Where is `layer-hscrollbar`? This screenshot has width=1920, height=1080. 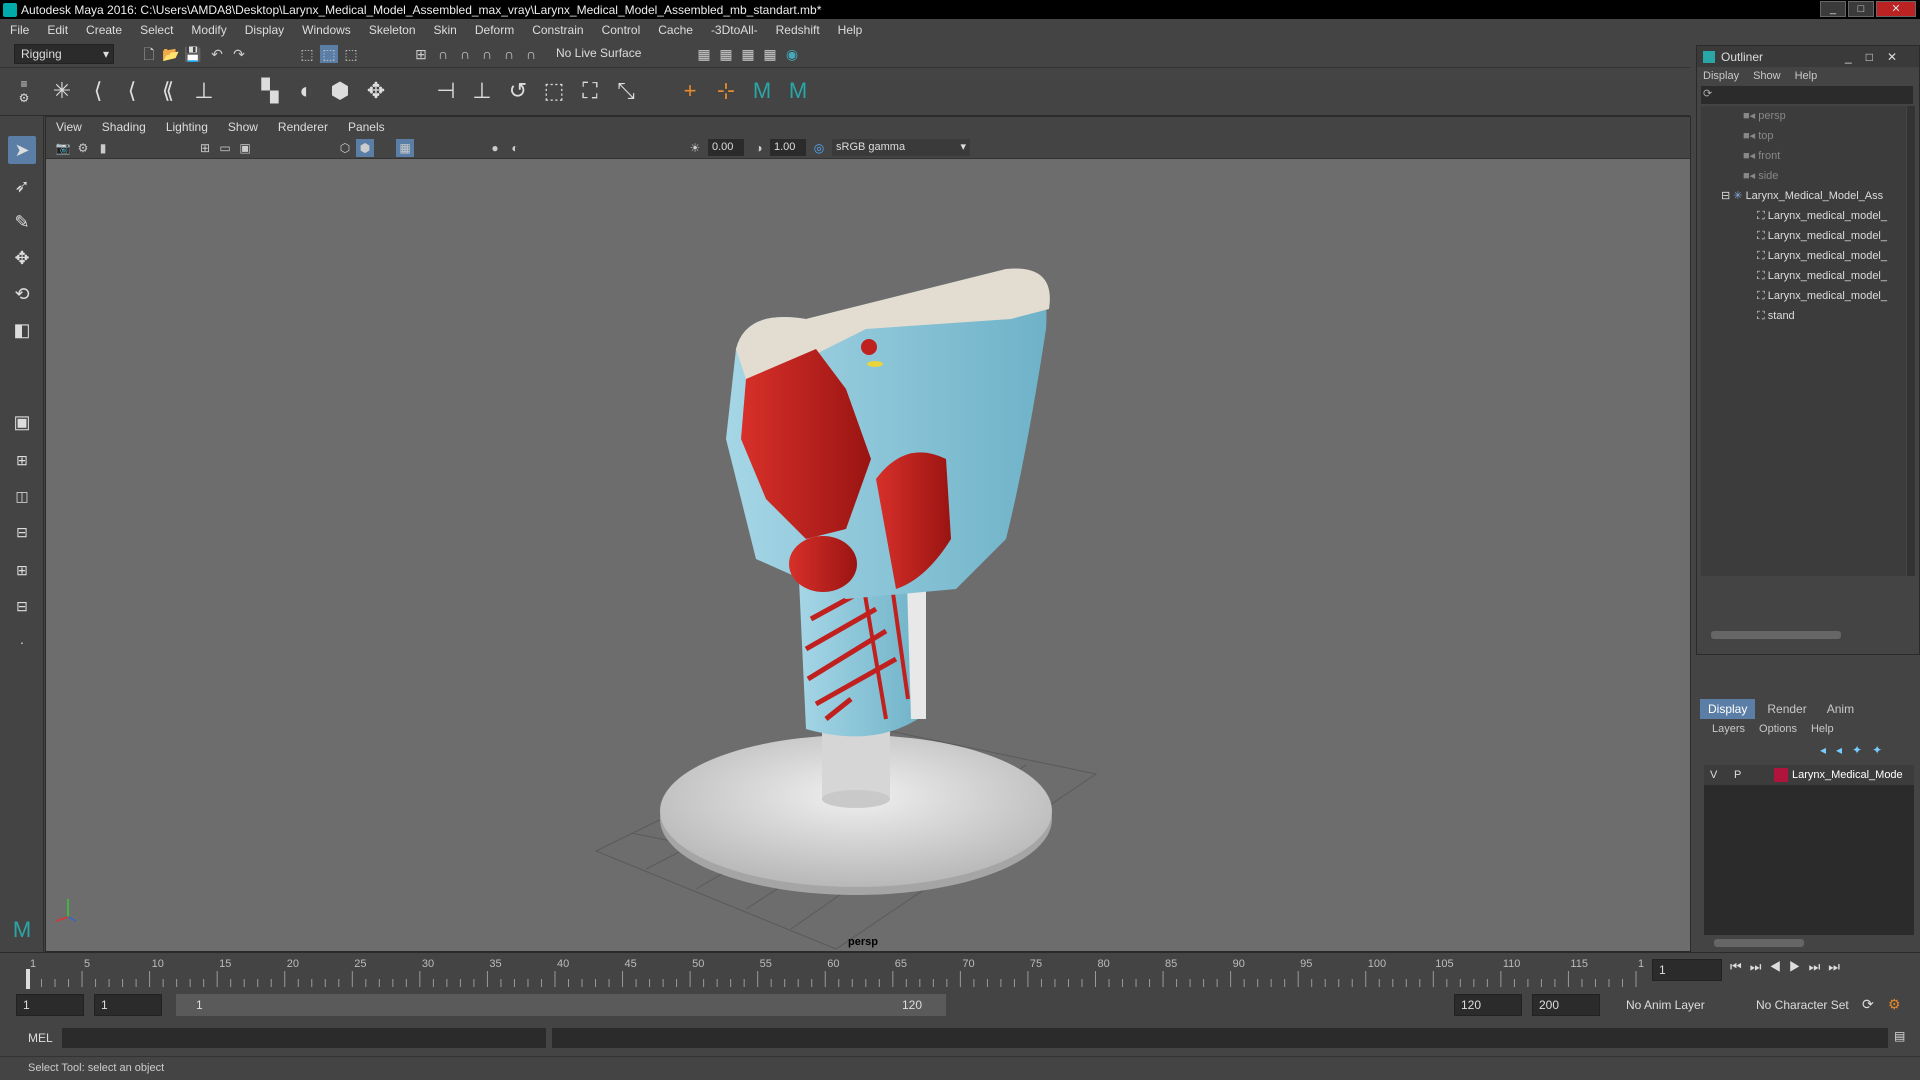
layer-hscrollbar is located at coordinates (1759, 943).